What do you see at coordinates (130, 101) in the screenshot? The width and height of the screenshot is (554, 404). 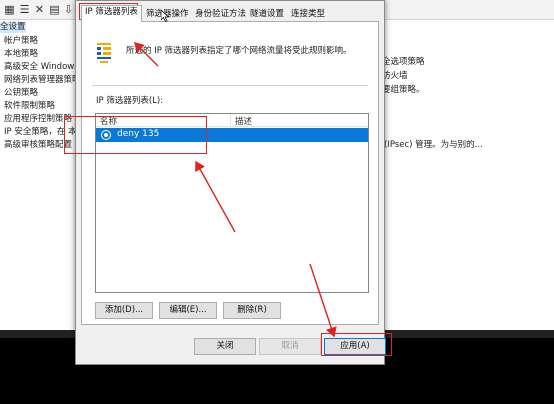 I see `filter-list-label: IP 筛选器列表(L):` at bounding box center [130, 101].